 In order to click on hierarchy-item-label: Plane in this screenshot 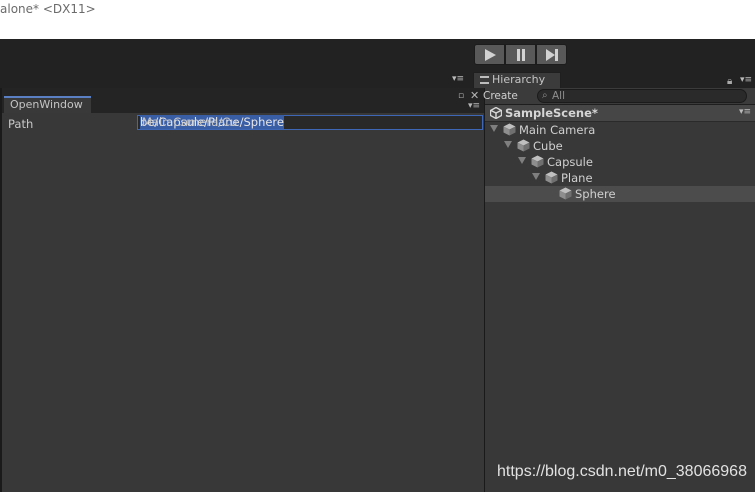, I will do `click(577, 178)`.